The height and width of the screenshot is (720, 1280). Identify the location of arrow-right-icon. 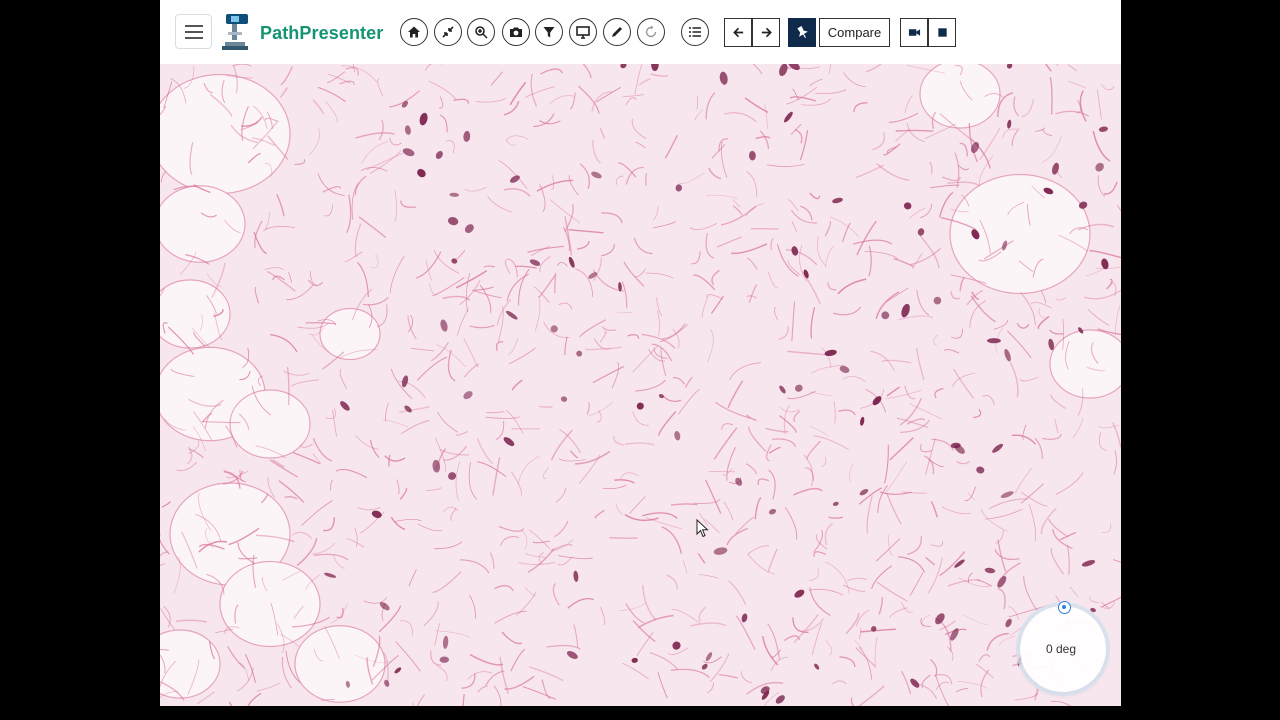
(766, 32).